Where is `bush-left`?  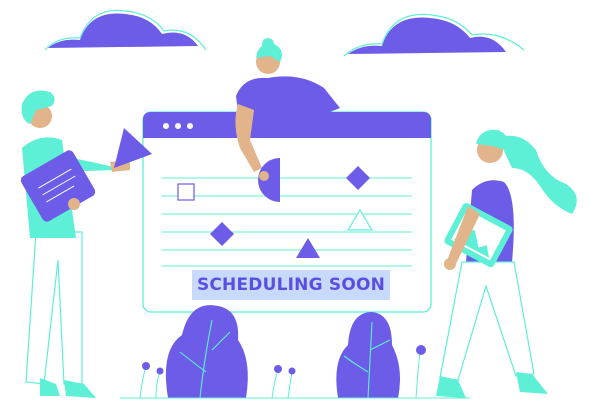 bush-left is located at coordinates (206, 352).